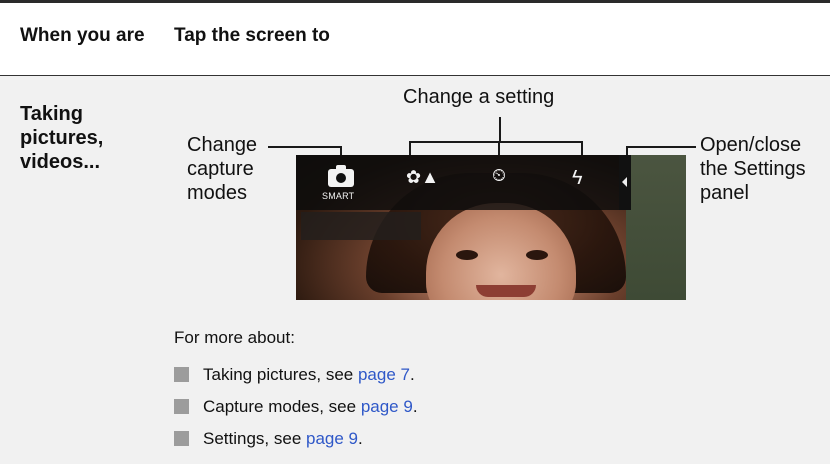  What do you see at coordinates (384, 374) in the screenshot?
I see `page-link: page 7` at bounding box center [384, 374].